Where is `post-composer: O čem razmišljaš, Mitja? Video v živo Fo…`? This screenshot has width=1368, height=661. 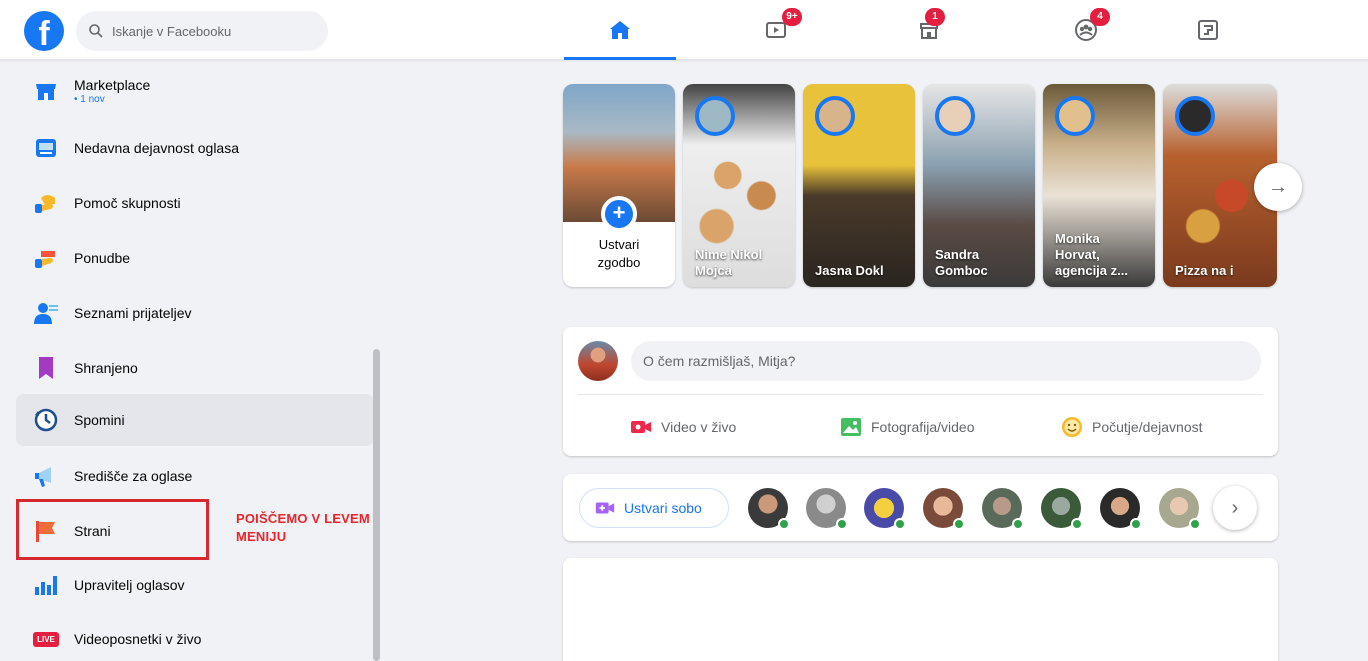
post-composer: O čem razmišljaš, Mitja? Video v živo Fo… is located at coordinates (920, 391).